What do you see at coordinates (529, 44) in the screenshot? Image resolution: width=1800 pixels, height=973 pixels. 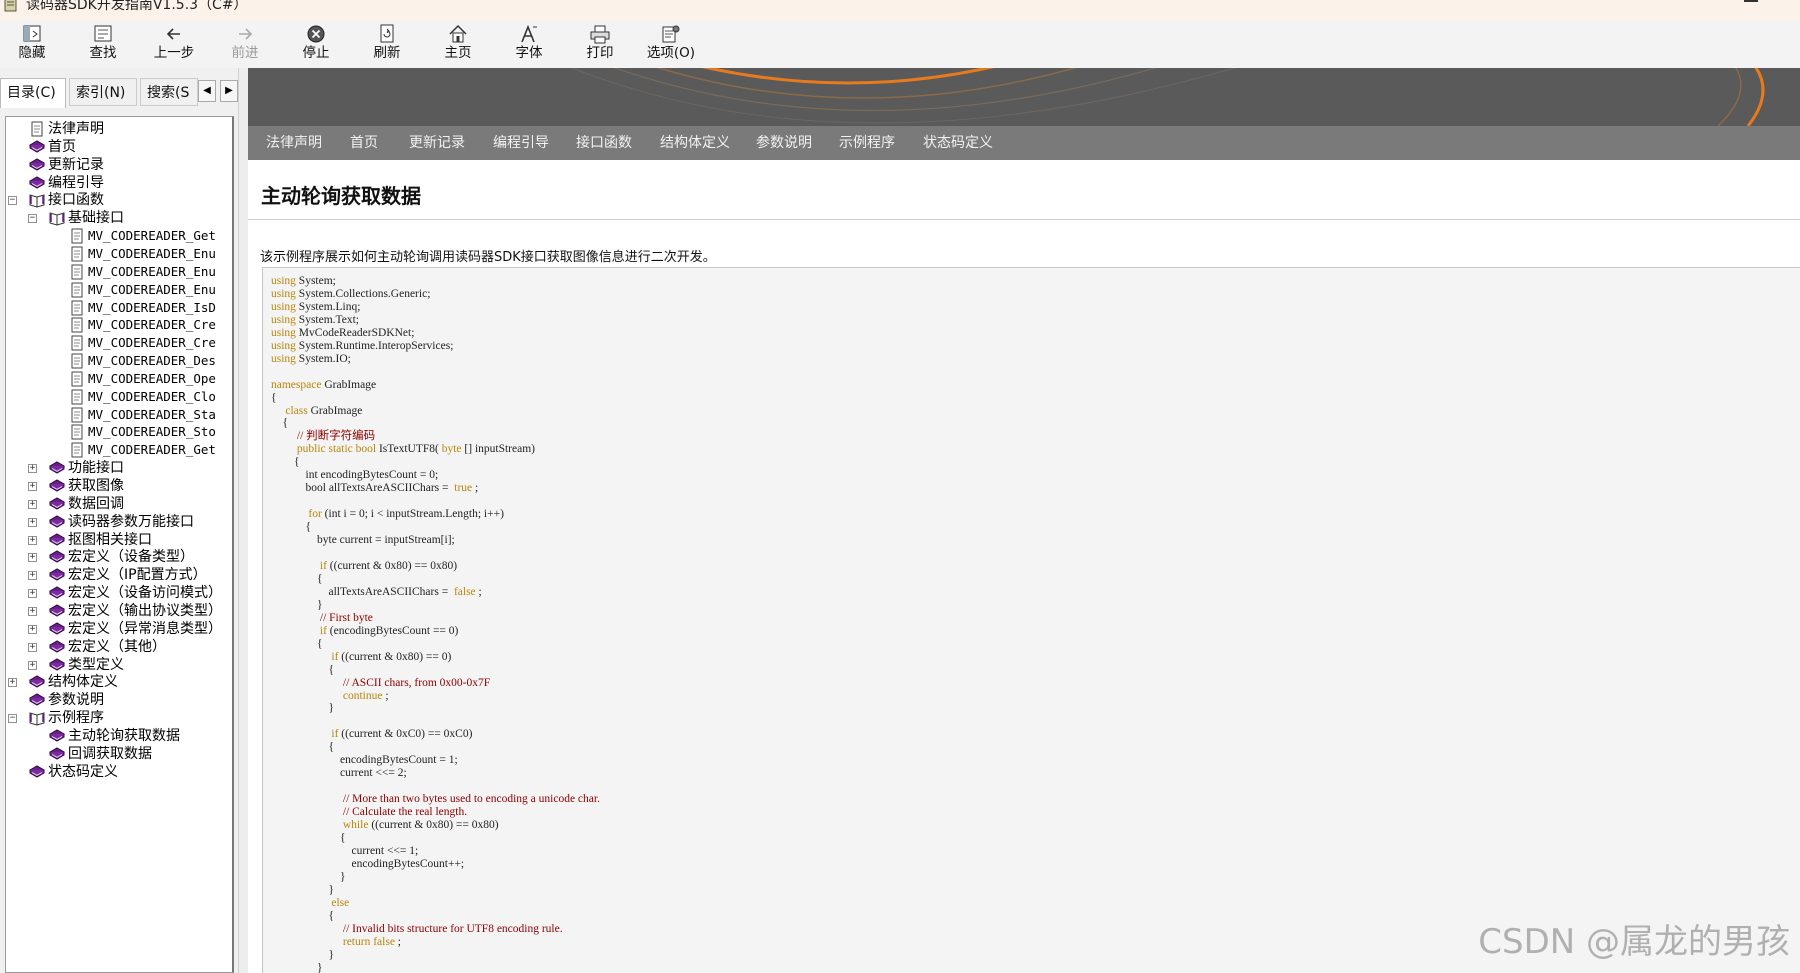 I see `font-button: 字体` at bounding box center [529, 44].